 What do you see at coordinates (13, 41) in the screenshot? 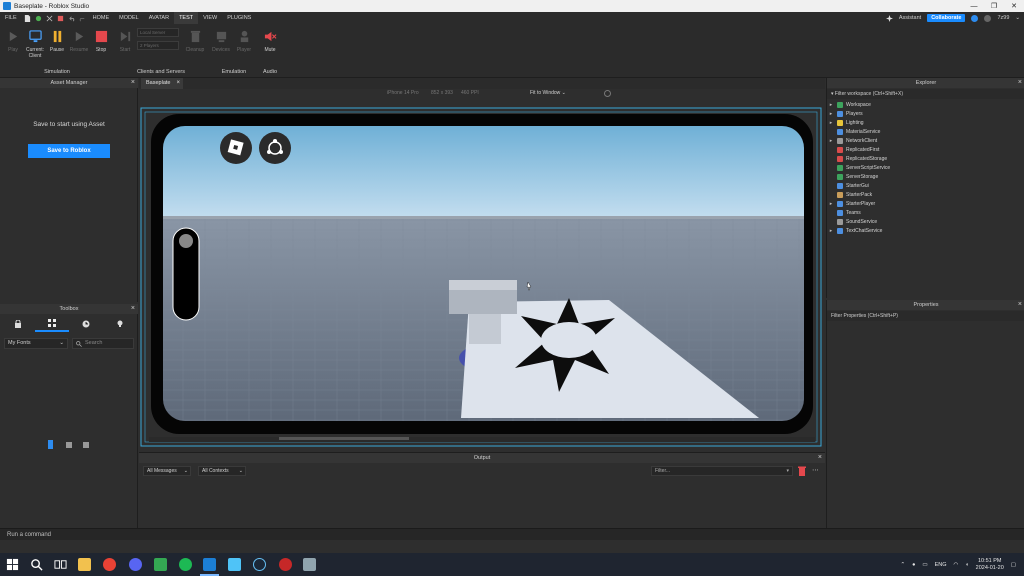
I see `play-button: Play` at bounding box center [13, 41].